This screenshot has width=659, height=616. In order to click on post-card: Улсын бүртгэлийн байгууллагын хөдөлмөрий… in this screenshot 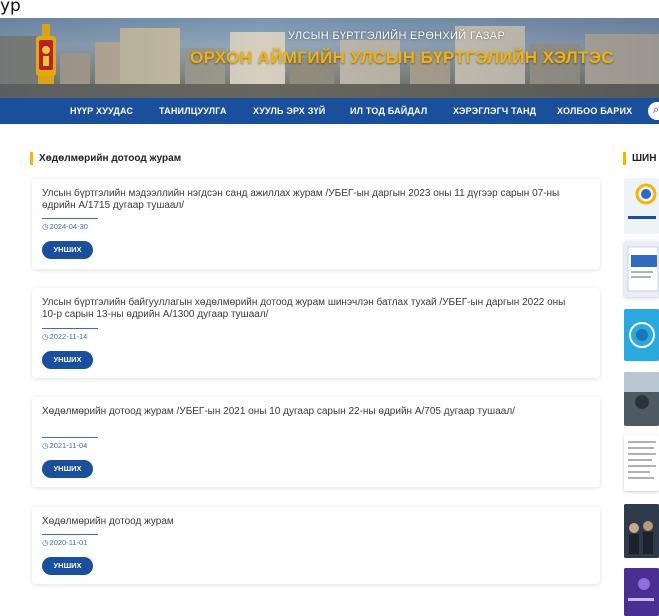, I will do `click(316, 333)`.